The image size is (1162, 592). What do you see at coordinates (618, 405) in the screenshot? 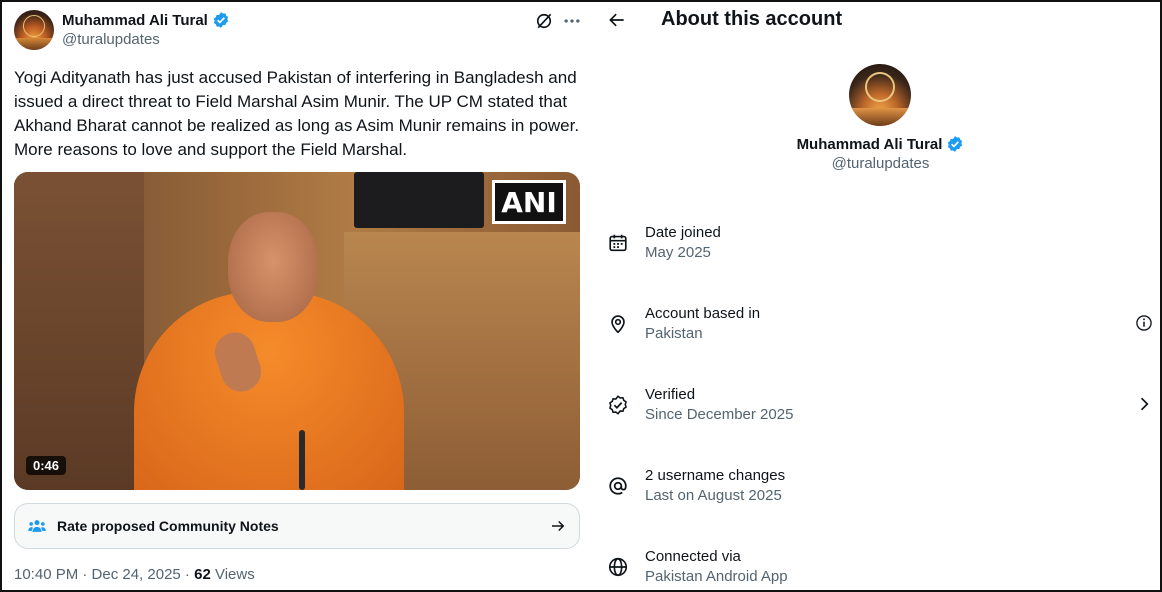
I see `verified-outline-icon` at bounding box center [618, 405].